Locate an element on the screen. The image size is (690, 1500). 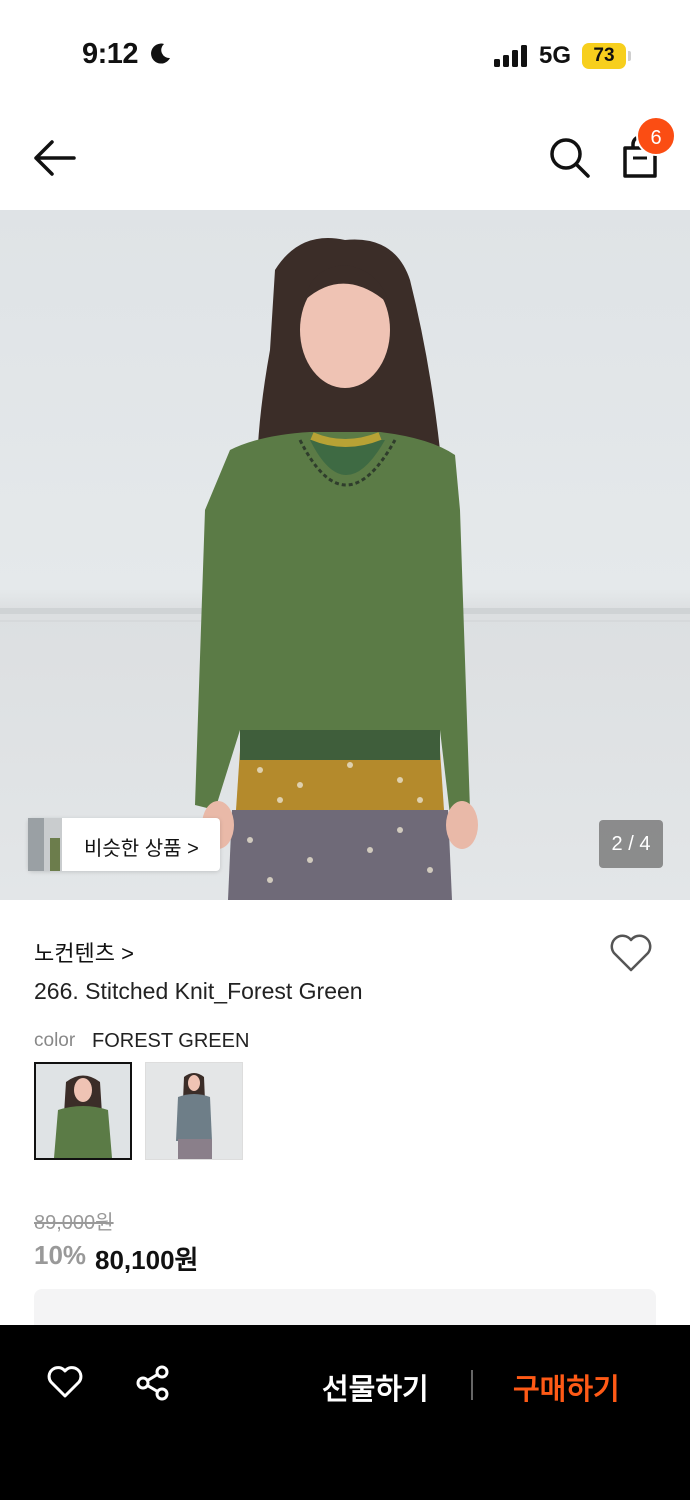
brand-link: 노컨텐츠 > is located at coordinates (84, 952).